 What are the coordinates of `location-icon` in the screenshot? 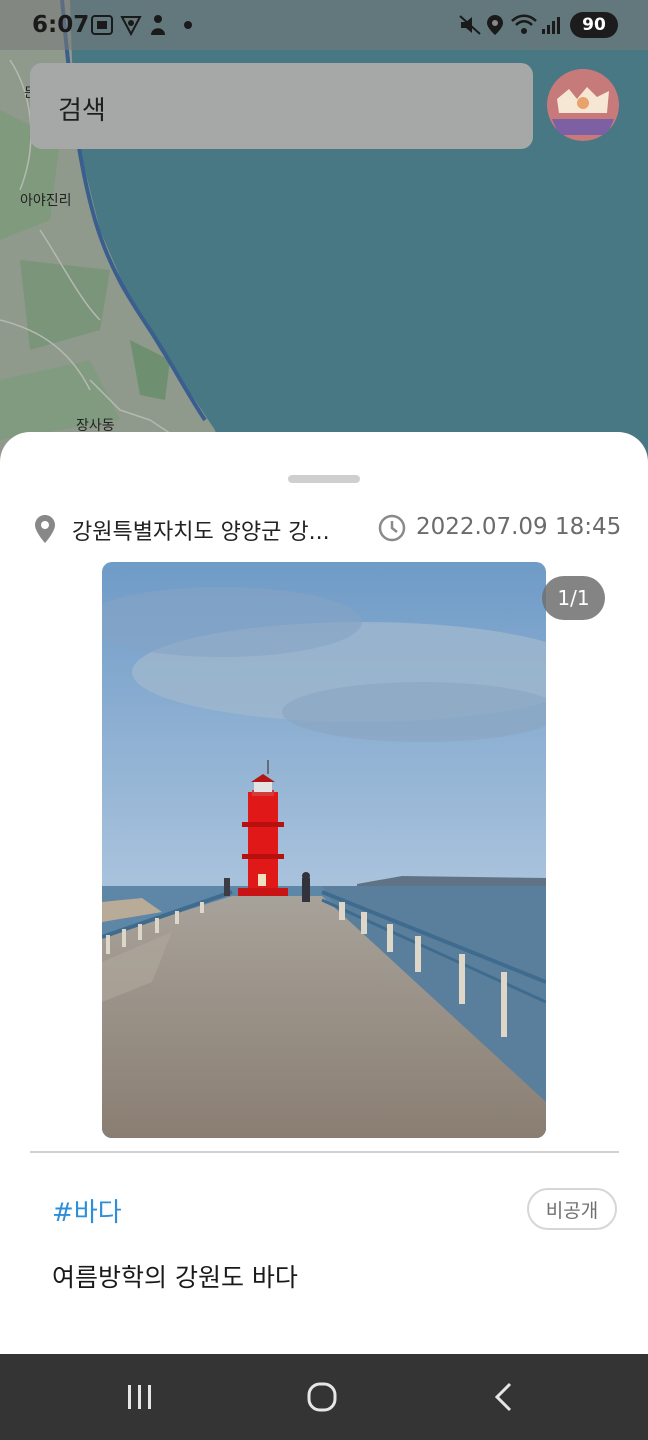 It's located at (495, 25).